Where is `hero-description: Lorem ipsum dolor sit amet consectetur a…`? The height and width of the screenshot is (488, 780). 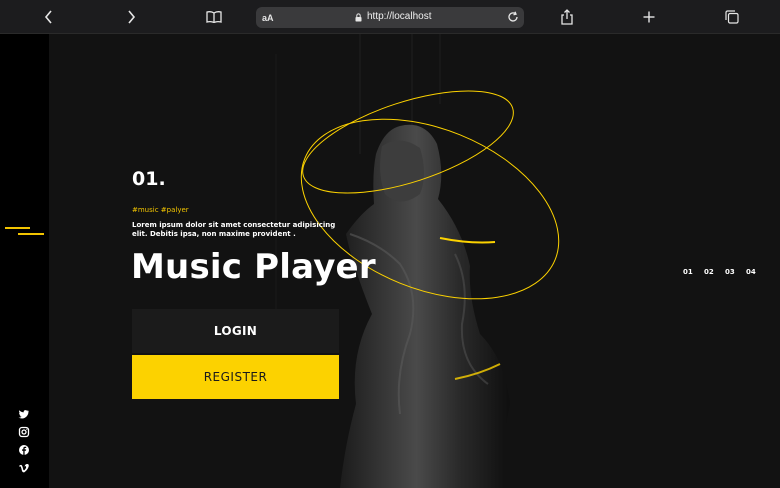 hero-description: Lorem ipsum dolor sit amet consectetur a… is located at coordinates (234, 229).